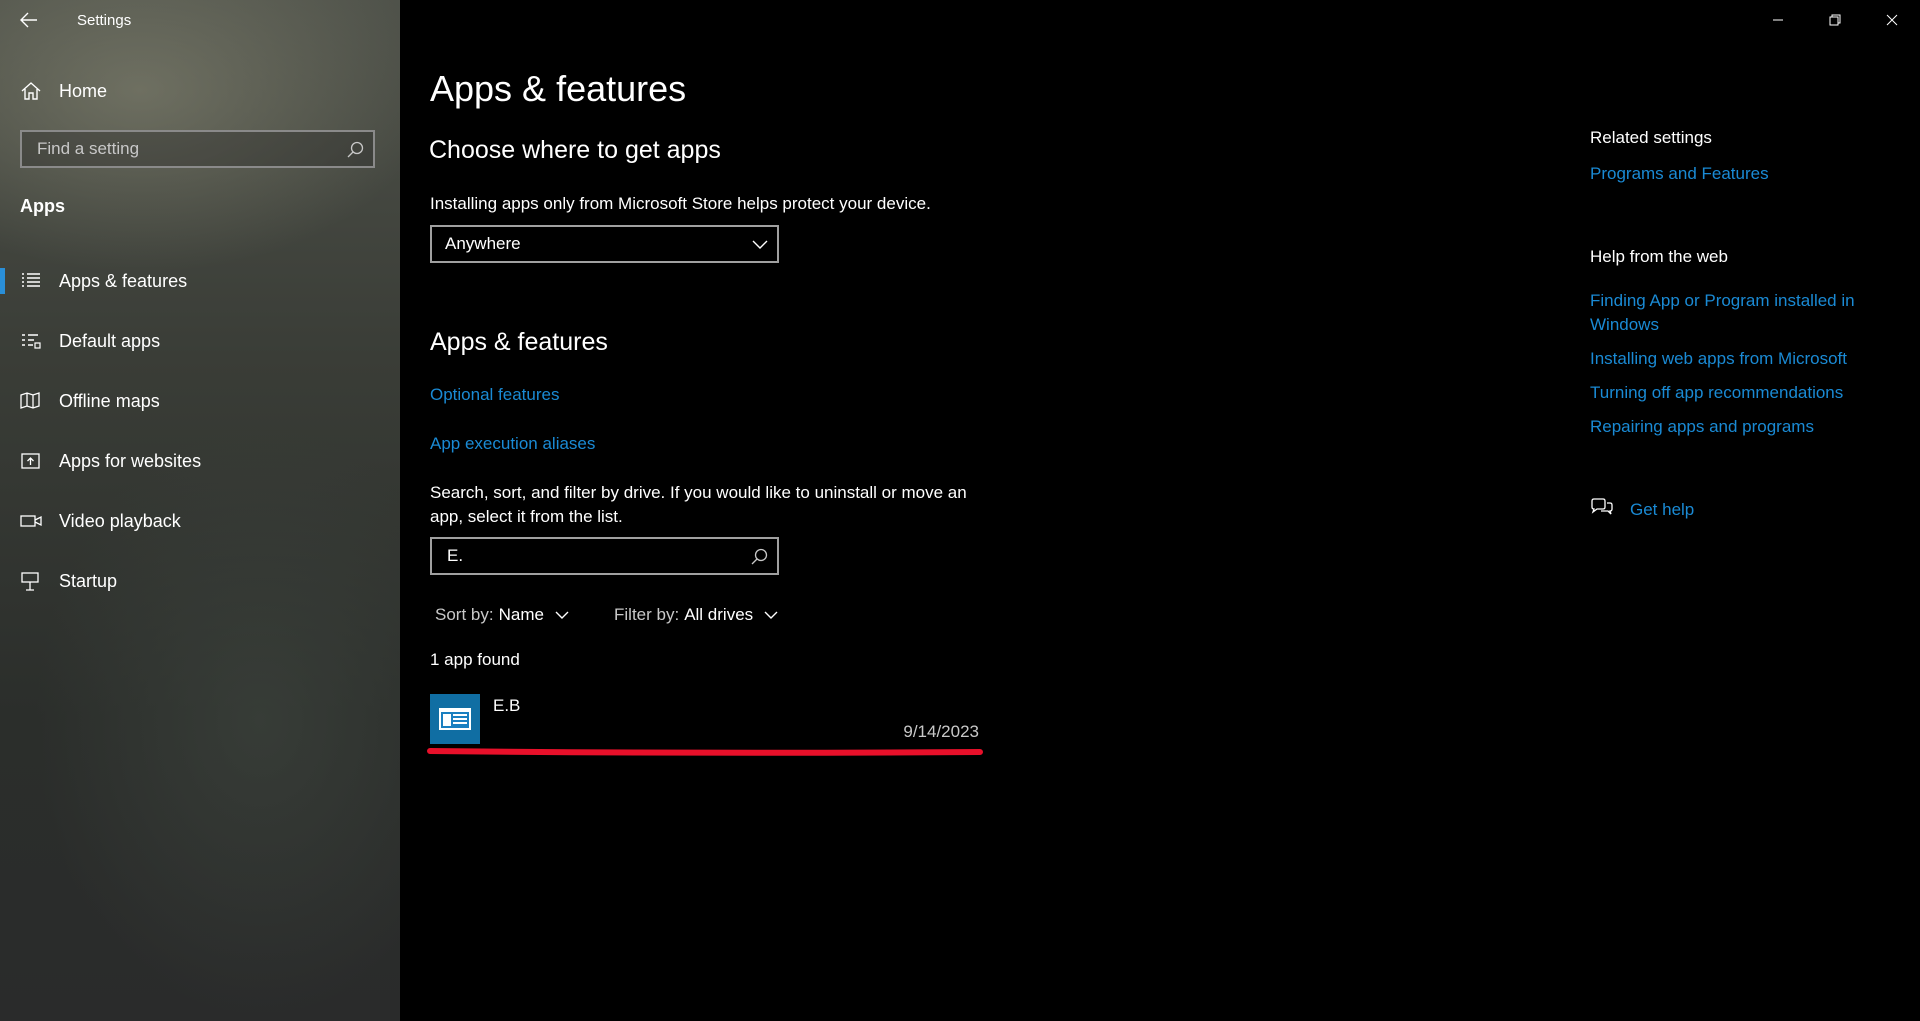 The image size is (1920, 1021). I want to click on filter-by-value: All drives, so click(719, 614).